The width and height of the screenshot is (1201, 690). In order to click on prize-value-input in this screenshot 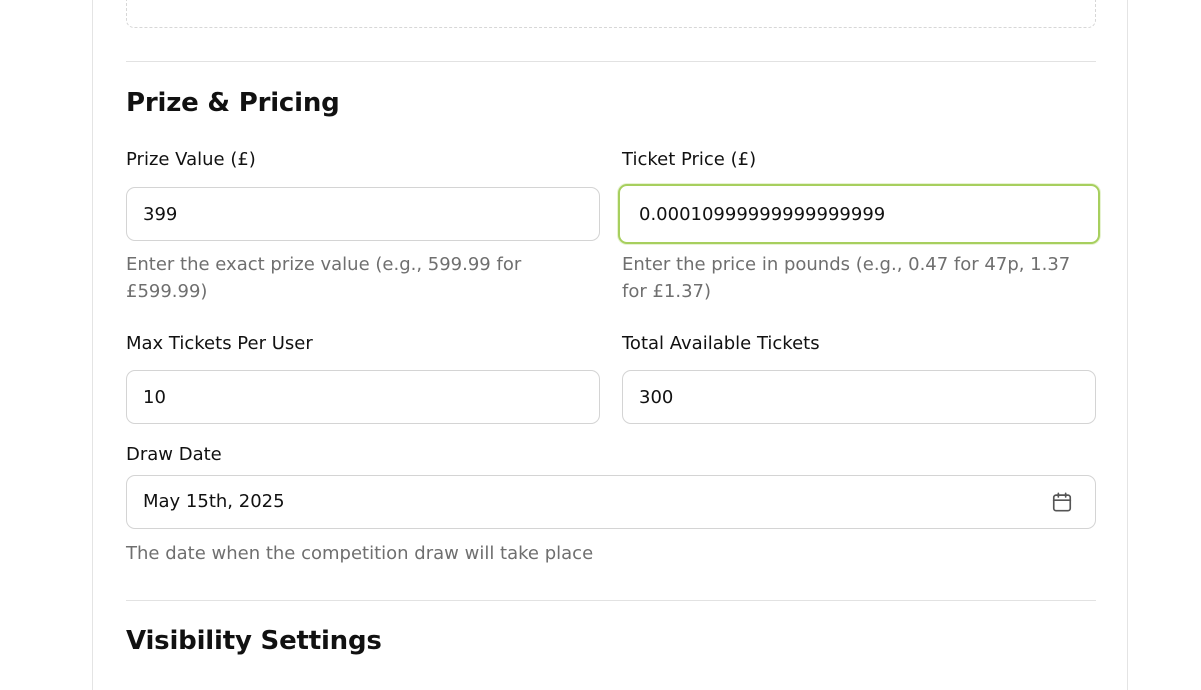, I will do `click(363, 214)`.